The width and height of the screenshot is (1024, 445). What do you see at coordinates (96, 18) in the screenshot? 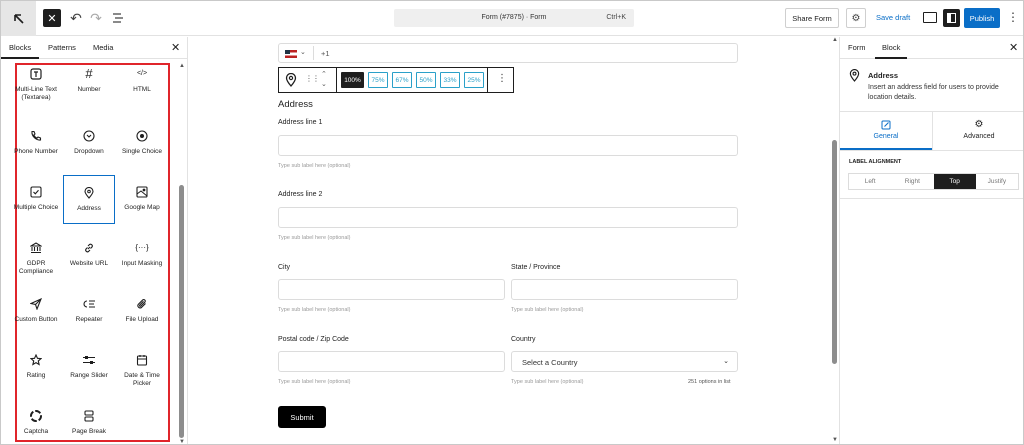
I see `redo-icon: ↷` at bounding box center [96, 18].